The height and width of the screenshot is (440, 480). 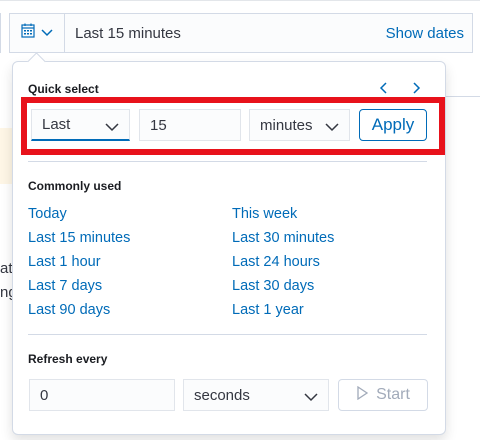 I want to click on commonly-used-link: Last 1 hour, so click(x=64, y=262).